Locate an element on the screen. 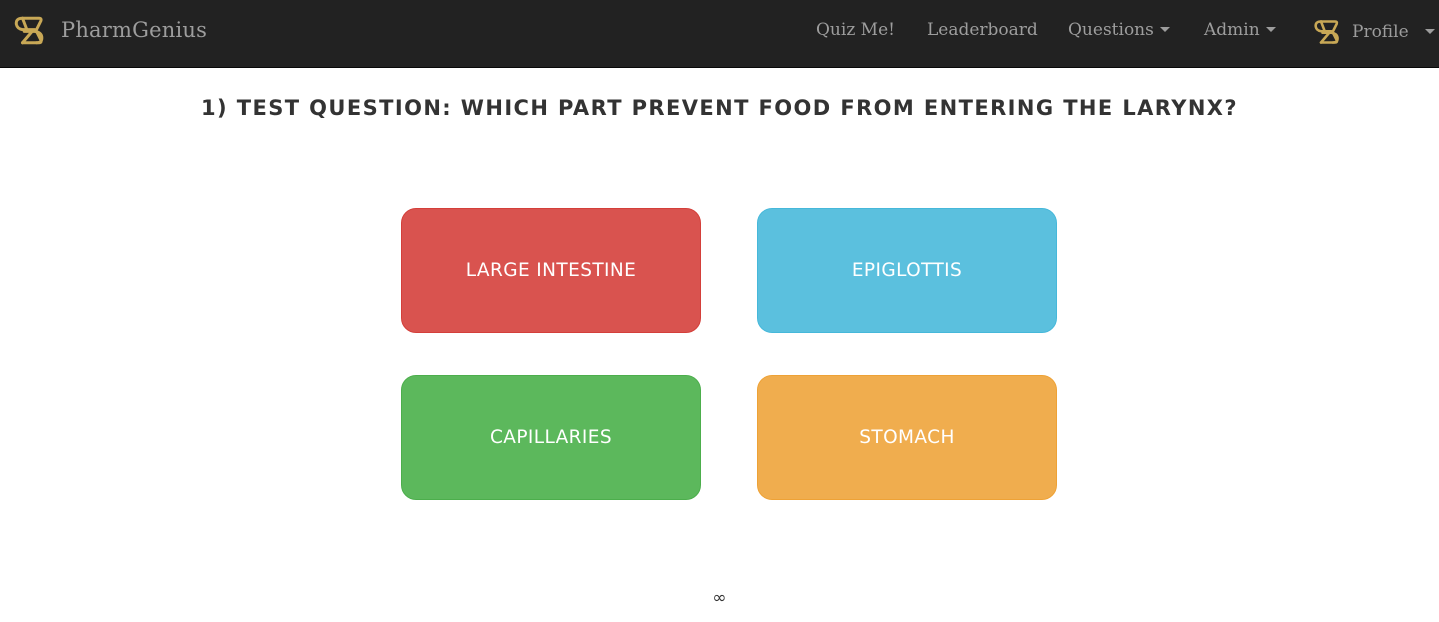 This screenshot has width=1439, height=622. nav-questions-dropdown: Questions is located at coordinates (1119, 30).